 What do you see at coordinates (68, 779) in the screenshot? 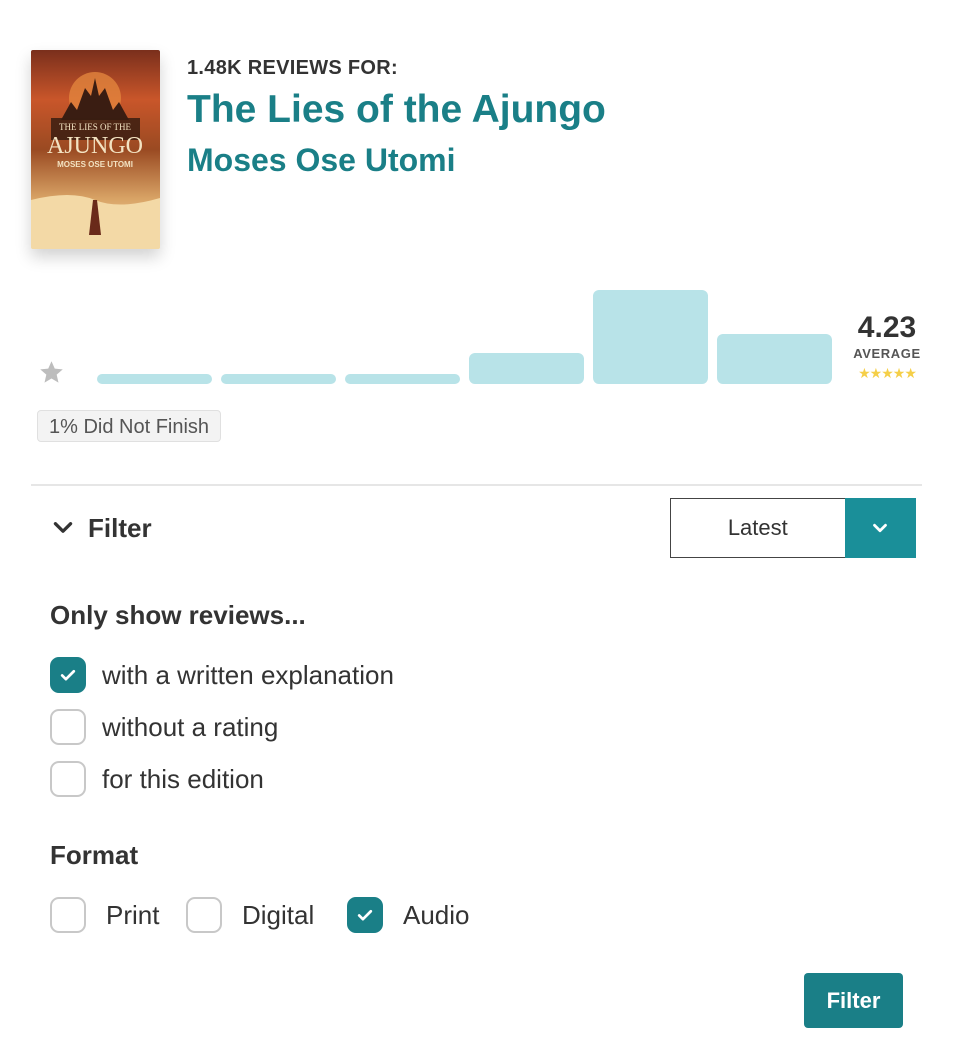
I see `this-edition-checkbox` at bounding box center [68, 779].